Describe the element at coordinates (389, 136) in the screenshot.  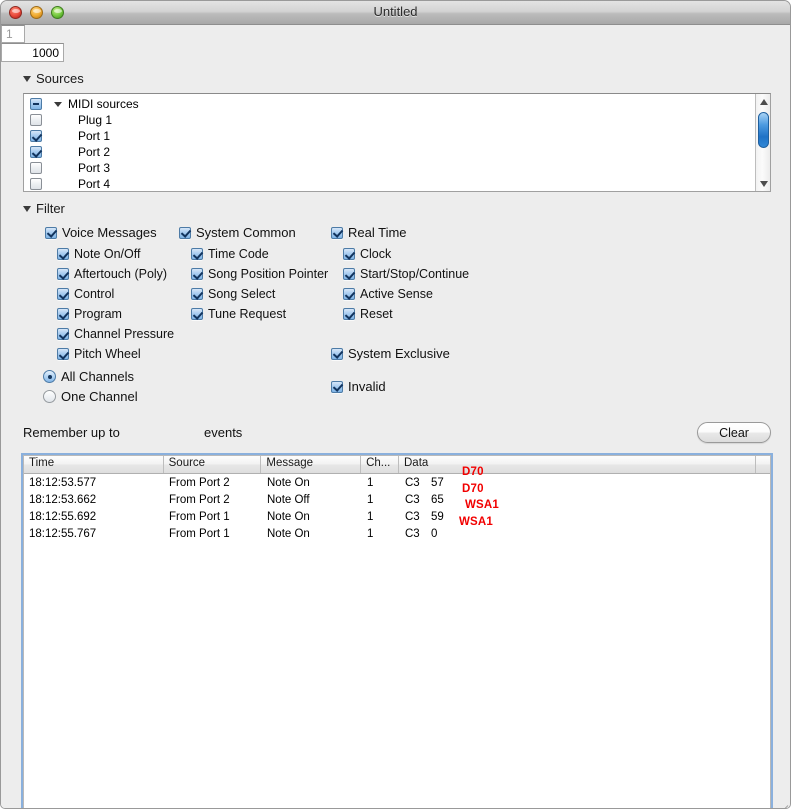
I see `source-row-port-1: Port 1` at that location.